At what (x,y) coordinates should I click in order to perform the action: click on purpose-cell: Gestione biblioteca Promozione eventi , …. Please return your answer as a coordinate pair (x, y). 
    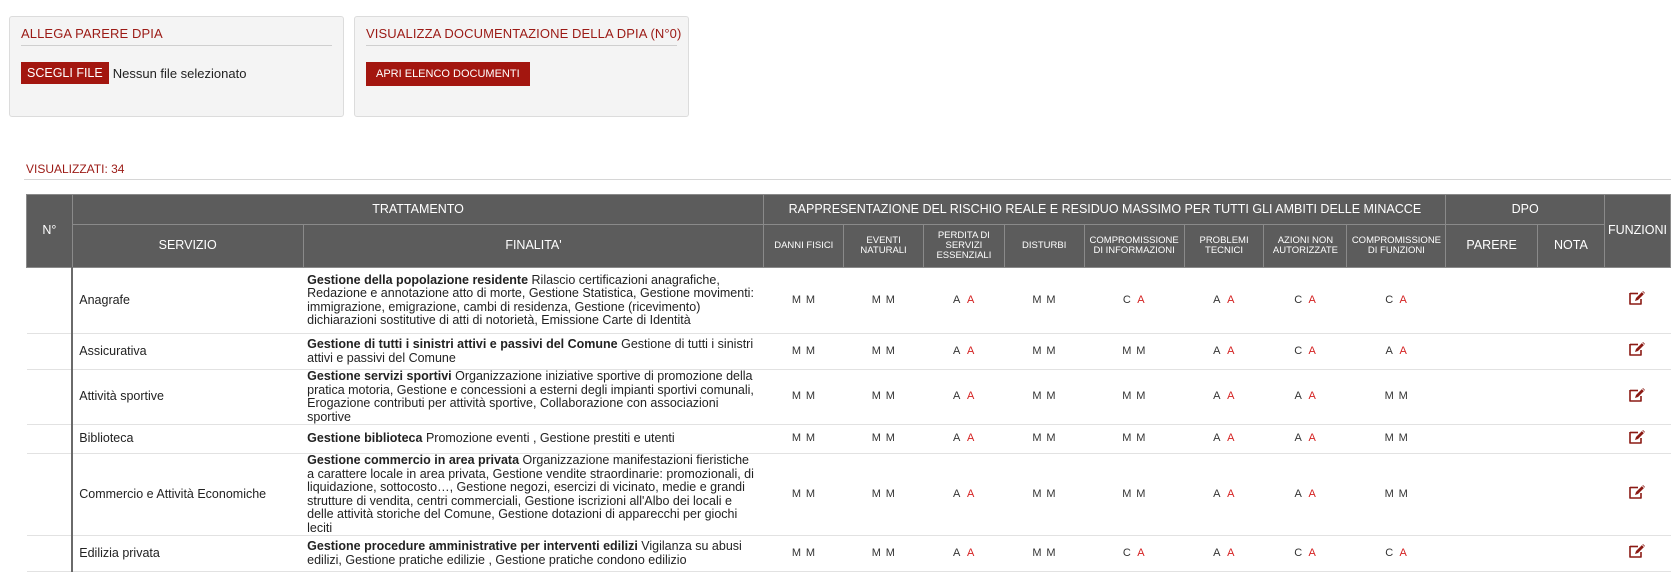
    Looking at the image, I should click on (533, 439).